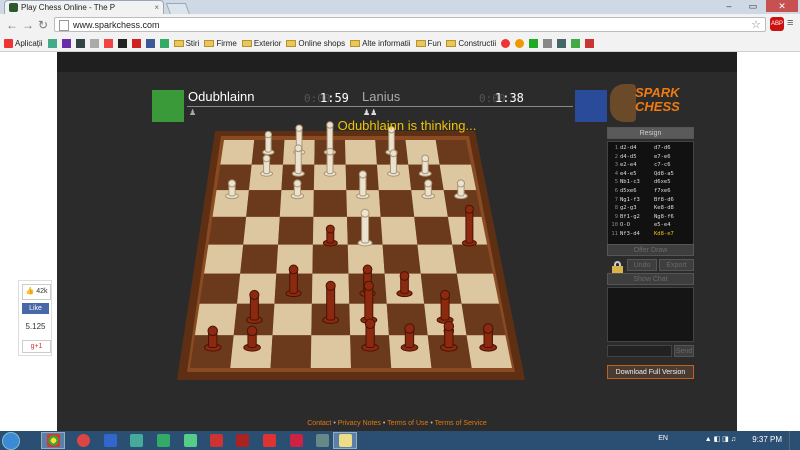 This screenshot has height=450, width=800. Describe the element at coordinates (794, 440) in the screenshot. I see `show-desktop-button` at that location.